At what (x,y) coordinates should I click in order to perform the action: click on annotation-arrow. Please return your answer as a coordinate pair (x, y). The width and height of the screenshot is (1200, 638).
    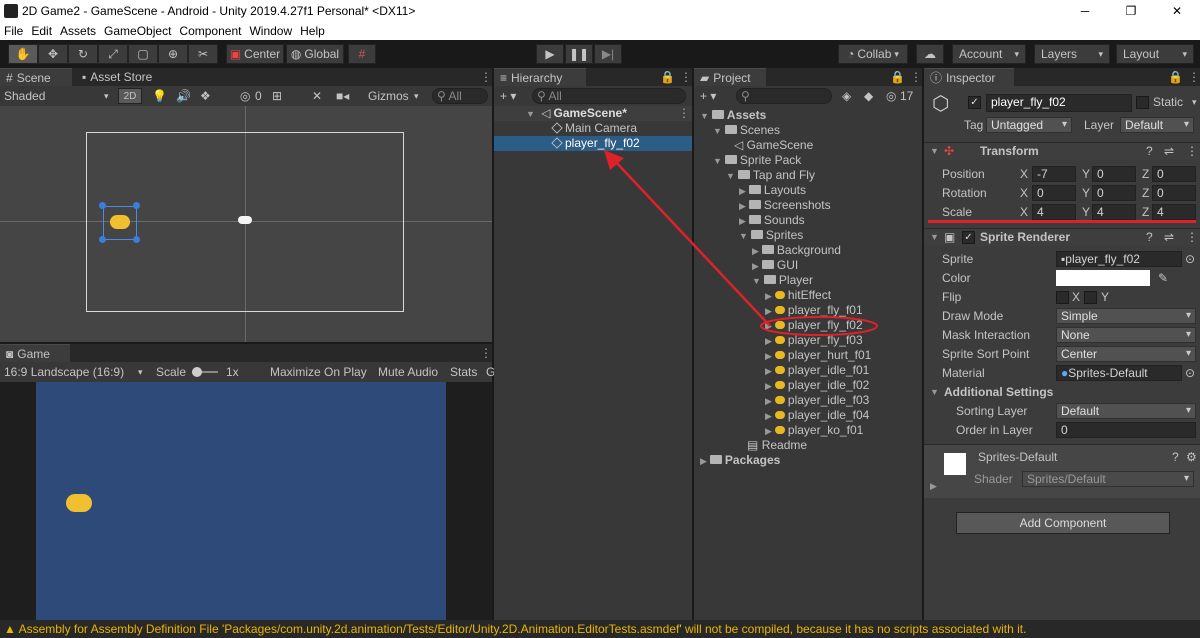
    Looking at the image, I should click on (741, 243).